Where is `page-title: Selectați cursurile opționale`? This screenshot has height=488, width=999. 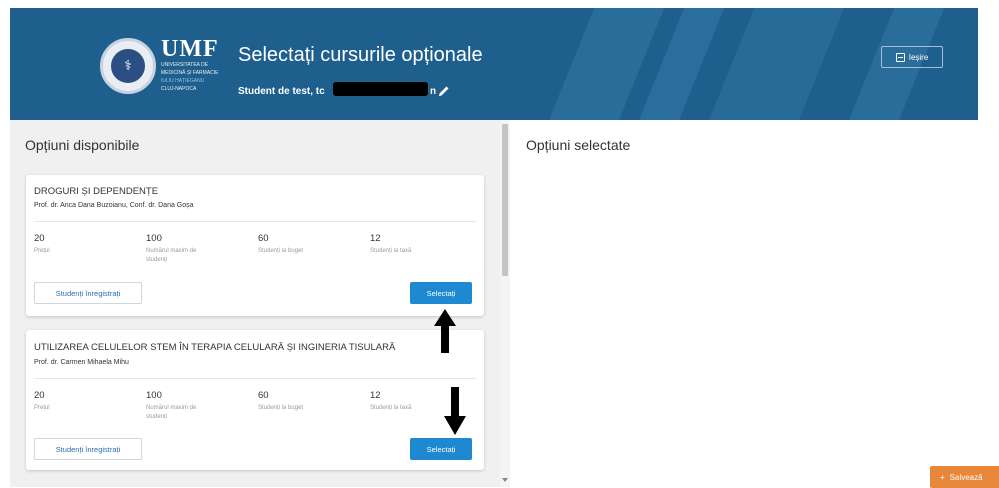
page-title: Selectați cursurile opționale is located at coordinates (360, 55).